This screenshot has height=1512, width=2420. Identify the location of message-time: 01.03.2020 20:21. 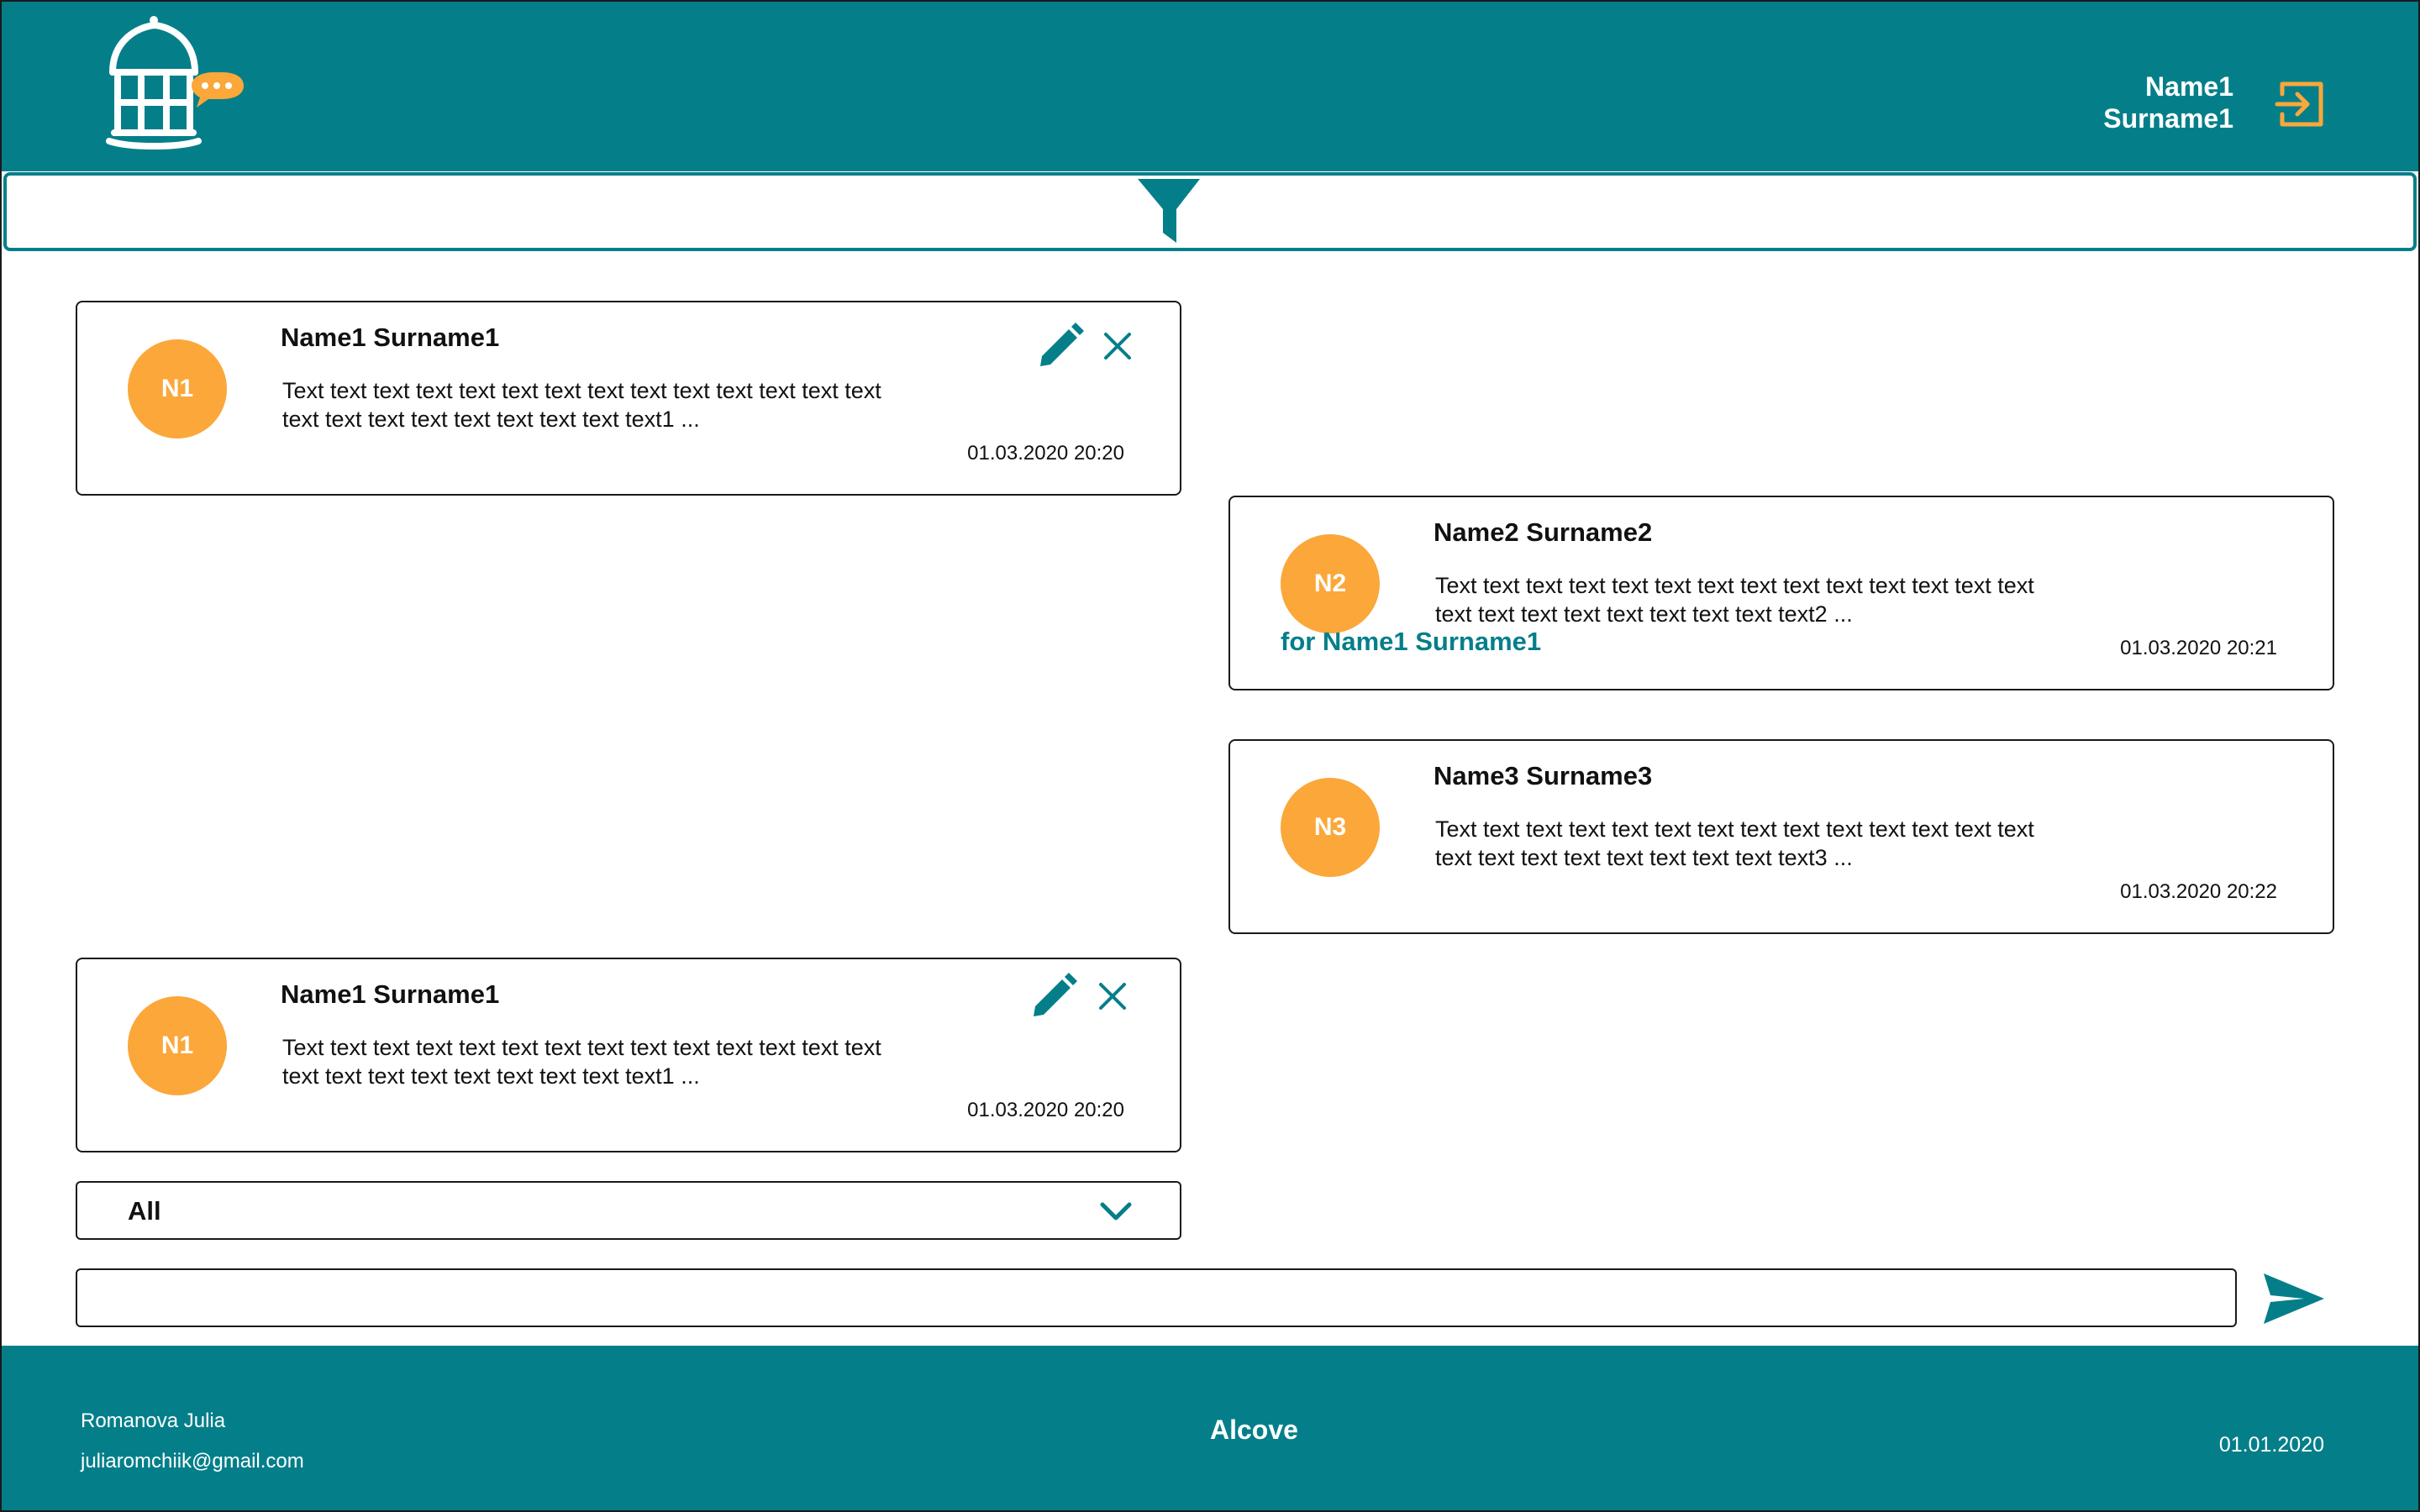
(2198, 648).